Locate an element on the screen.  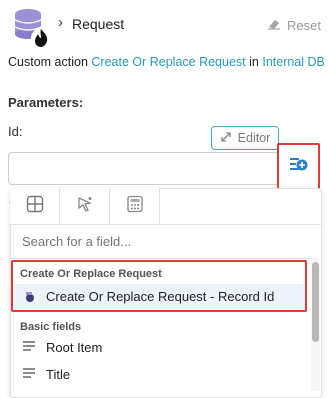
insert-variable-button is located at coordinates (298, 167).